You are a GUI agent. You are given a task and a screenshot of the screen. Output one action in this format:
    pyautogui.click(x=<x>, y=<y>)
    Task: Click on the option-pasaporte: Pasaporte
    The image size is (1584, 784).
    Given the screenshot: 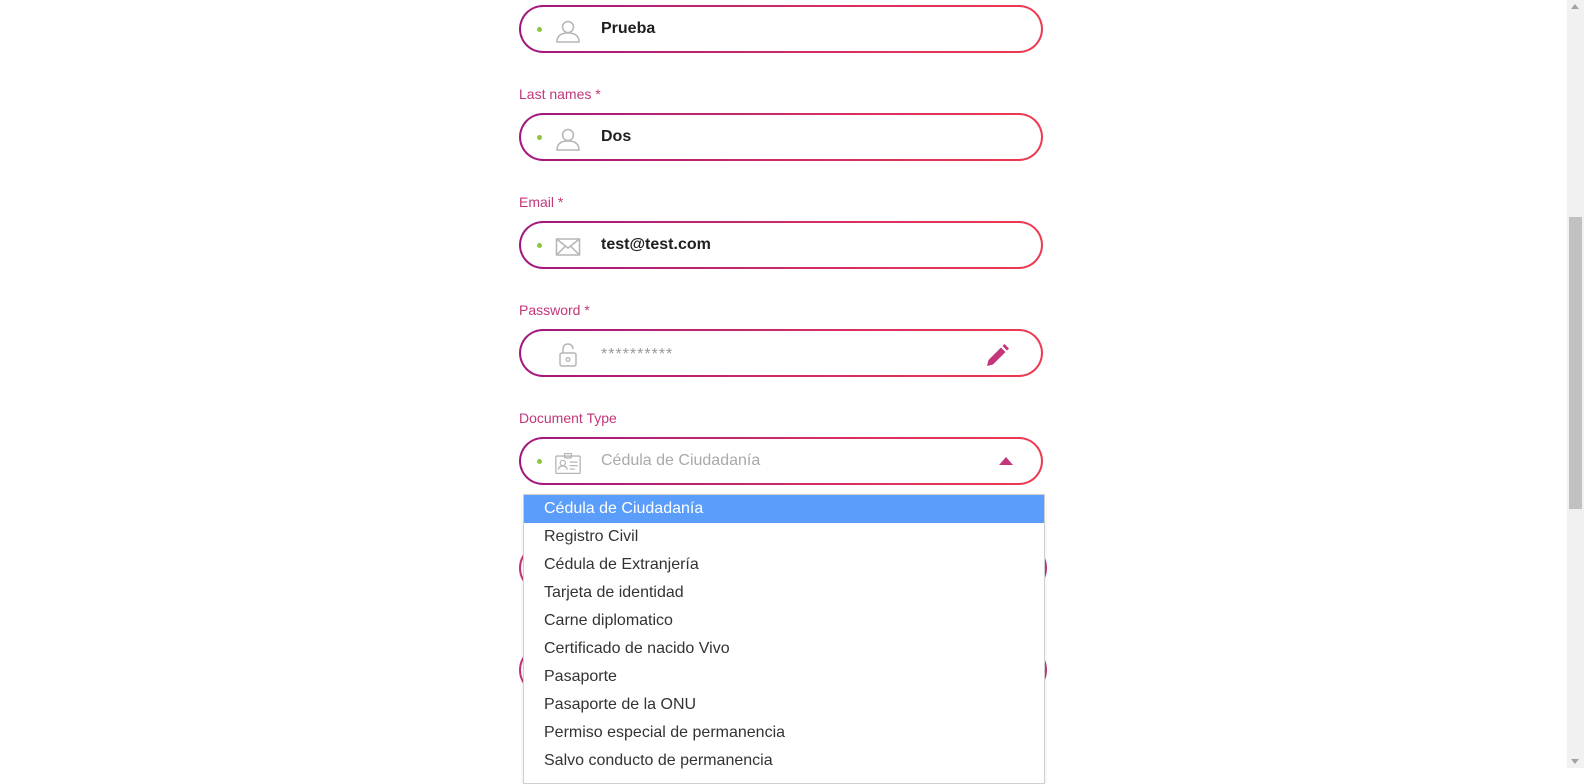 What is the action you would take?
    pyautogui.click(x=784, y=677)
    